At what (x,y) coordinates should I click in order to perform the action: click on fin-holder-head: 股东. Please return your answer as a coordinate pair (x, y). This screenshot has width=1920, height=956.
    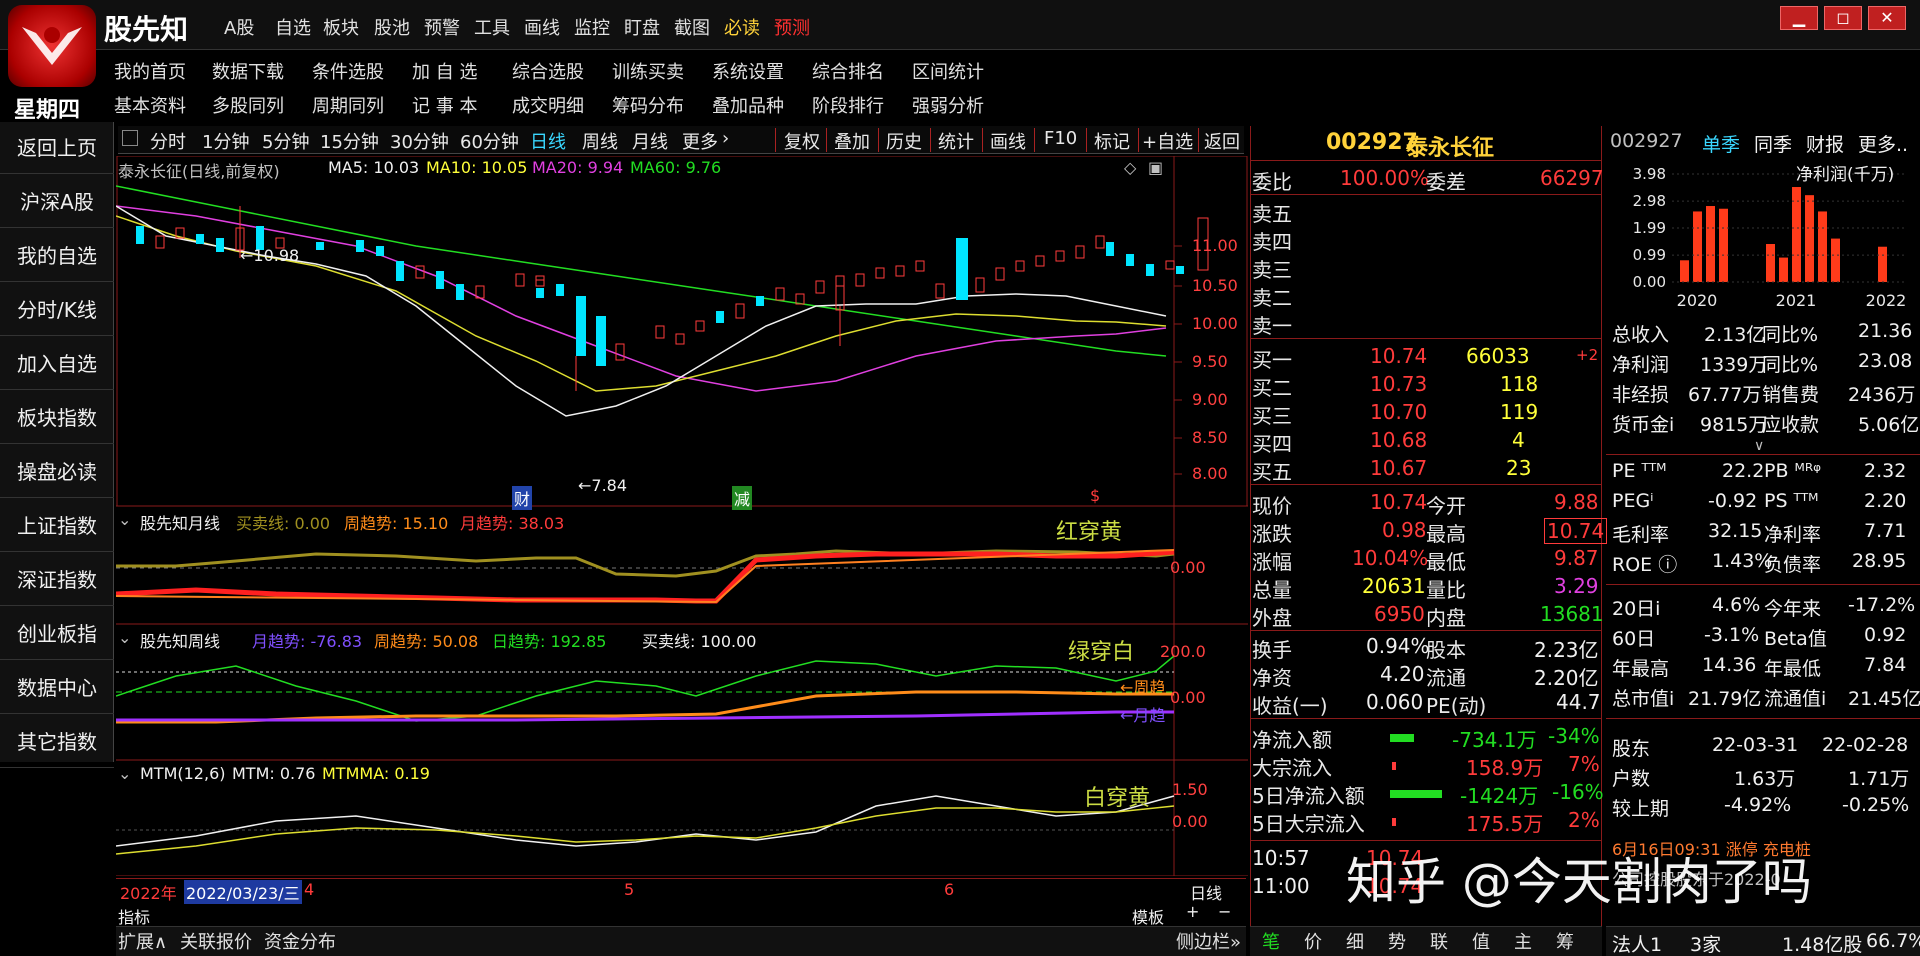
    Looking at the image, I should click on (1631, 749).